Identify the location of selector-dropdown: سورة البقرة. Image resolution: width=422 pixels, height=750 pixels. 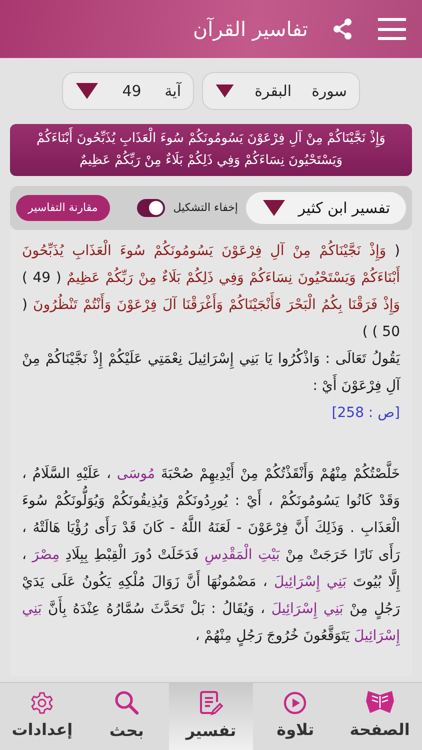
(281, 91).